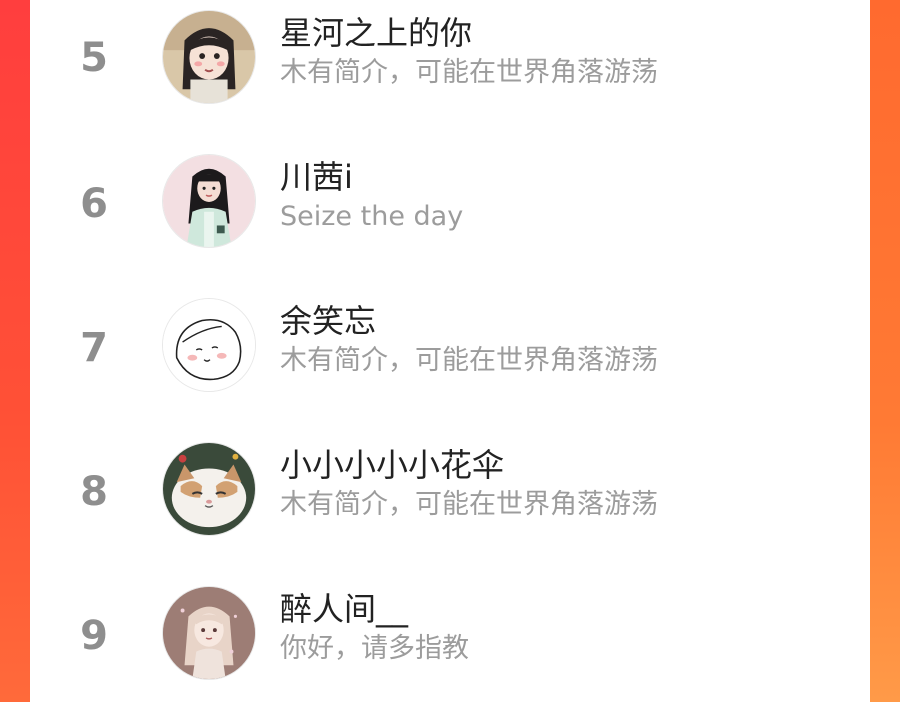 The height and width of the screenshot is (702, 900). Describe the element at coordinates (15, 351) in the screenshot. I see `background-left-strip` at that location.